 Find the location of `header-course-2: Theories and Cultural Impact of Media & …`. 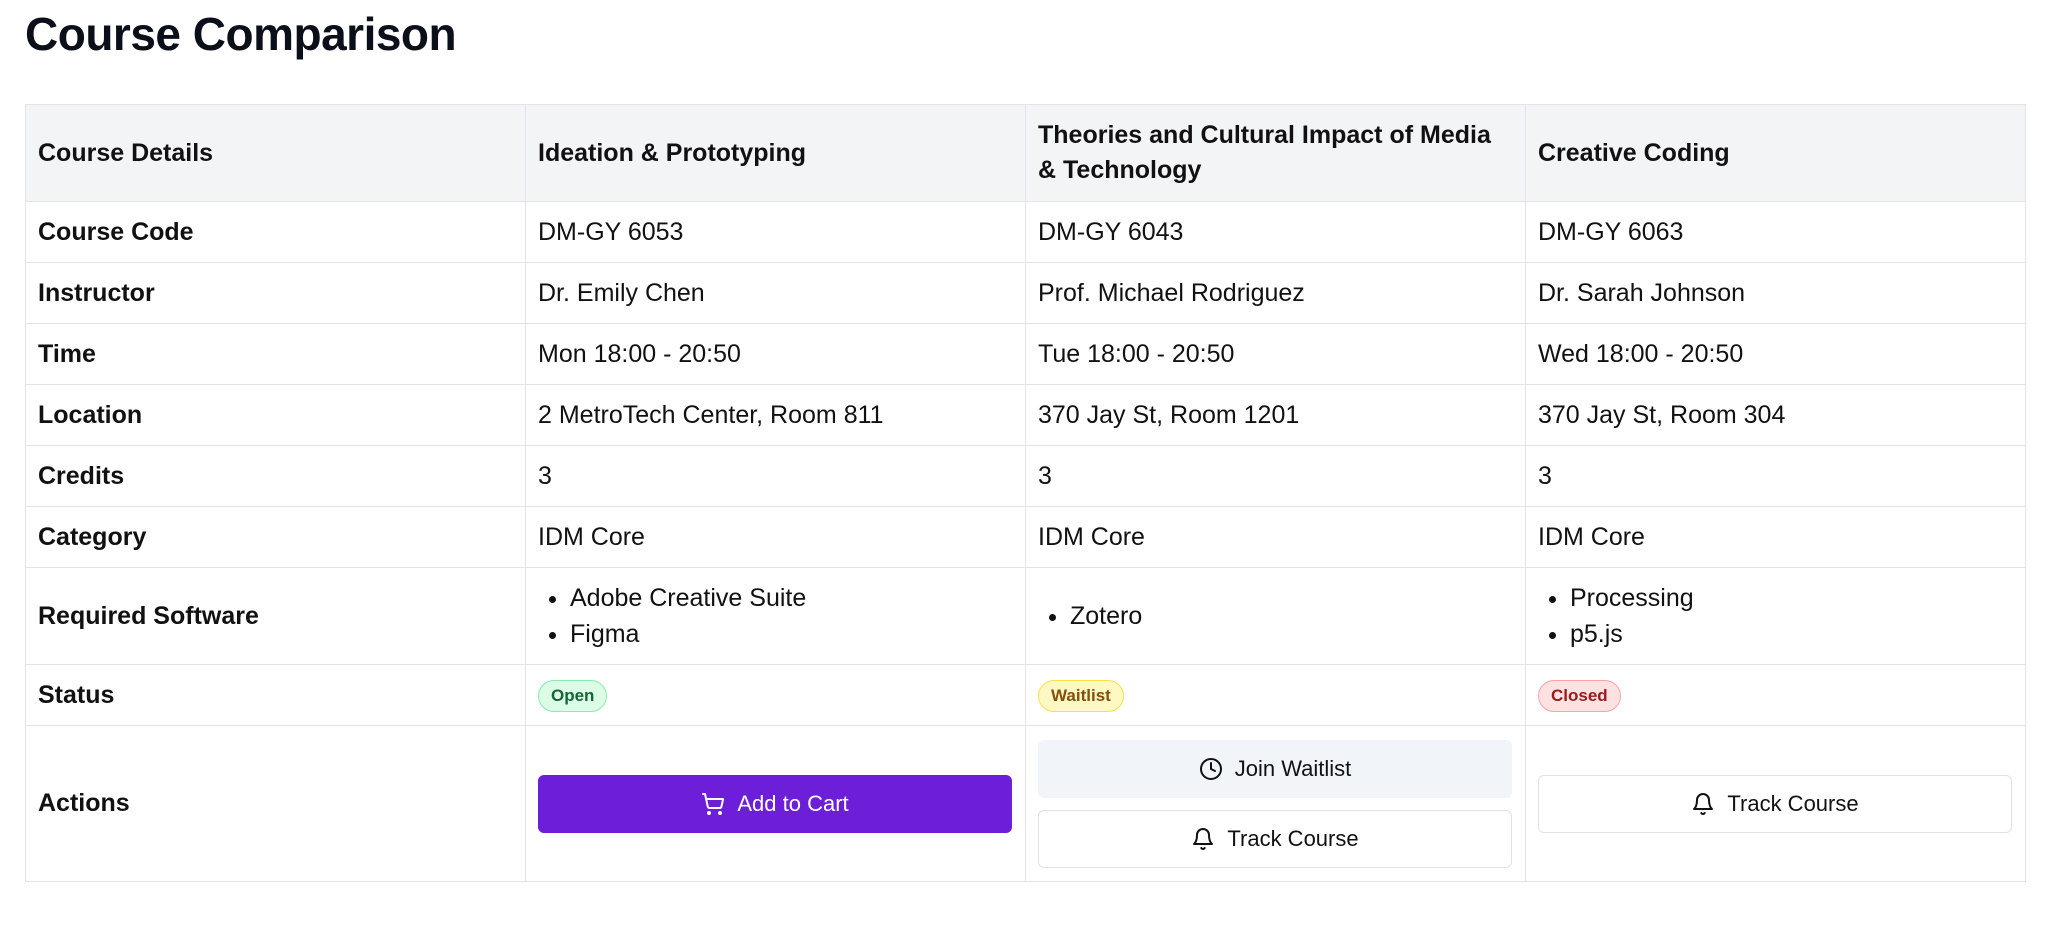

header-course-2: Theories and Cultural Impact of Media & … is located at coordinates (1275, 153).